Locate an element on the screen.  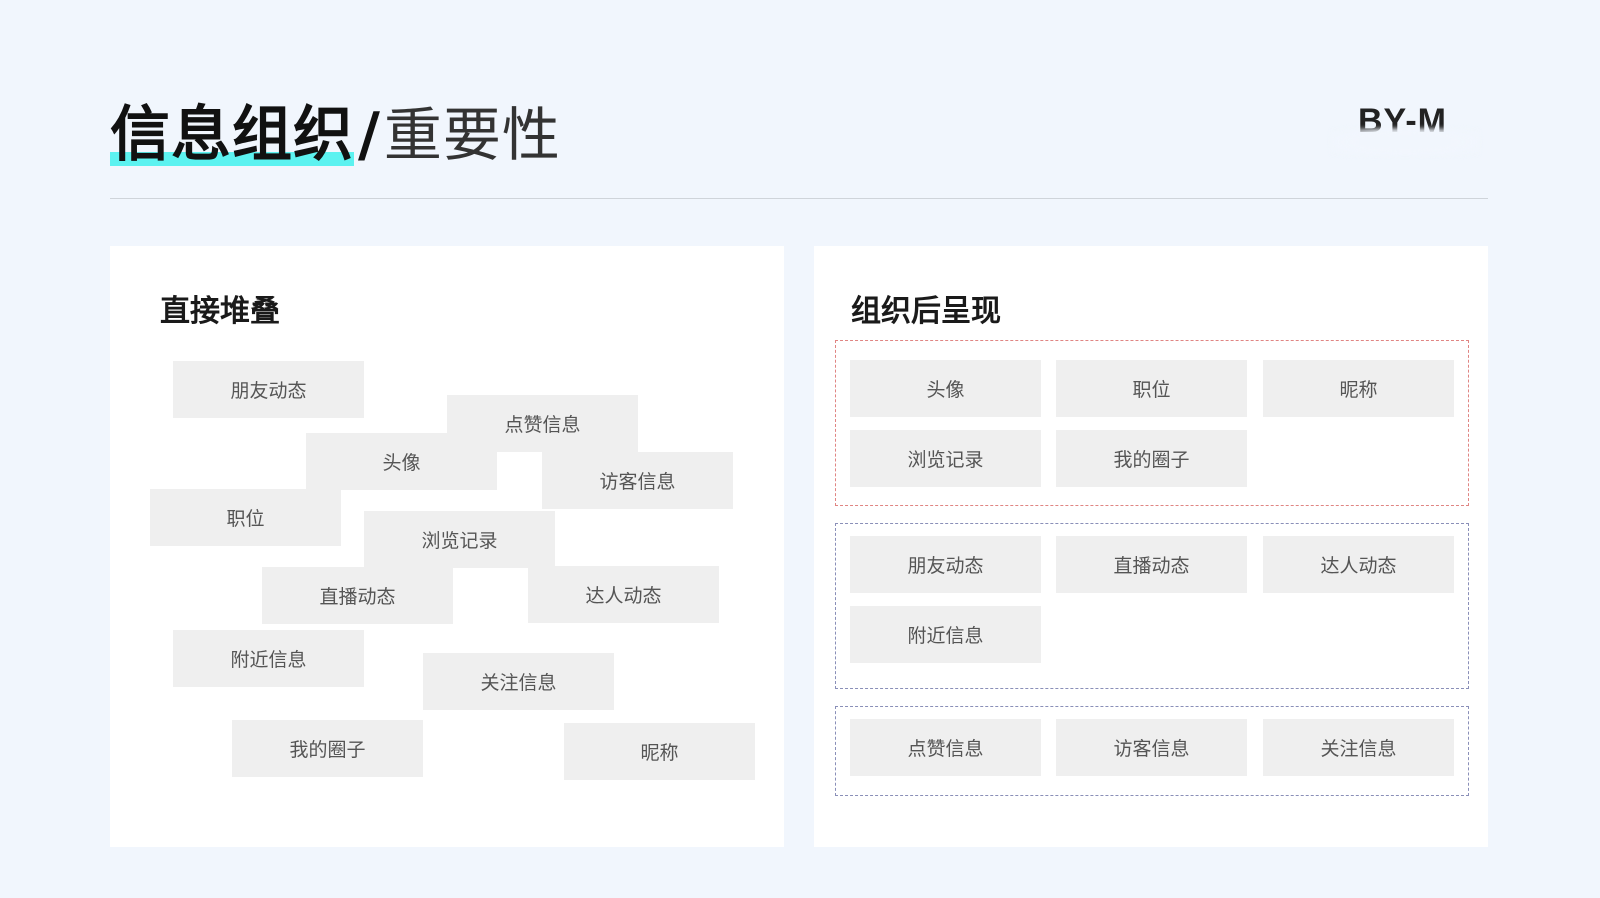
group-feeds: 朋友动态 直播动态 达人动态 附近信息 is located at coordinates (1152, 606).